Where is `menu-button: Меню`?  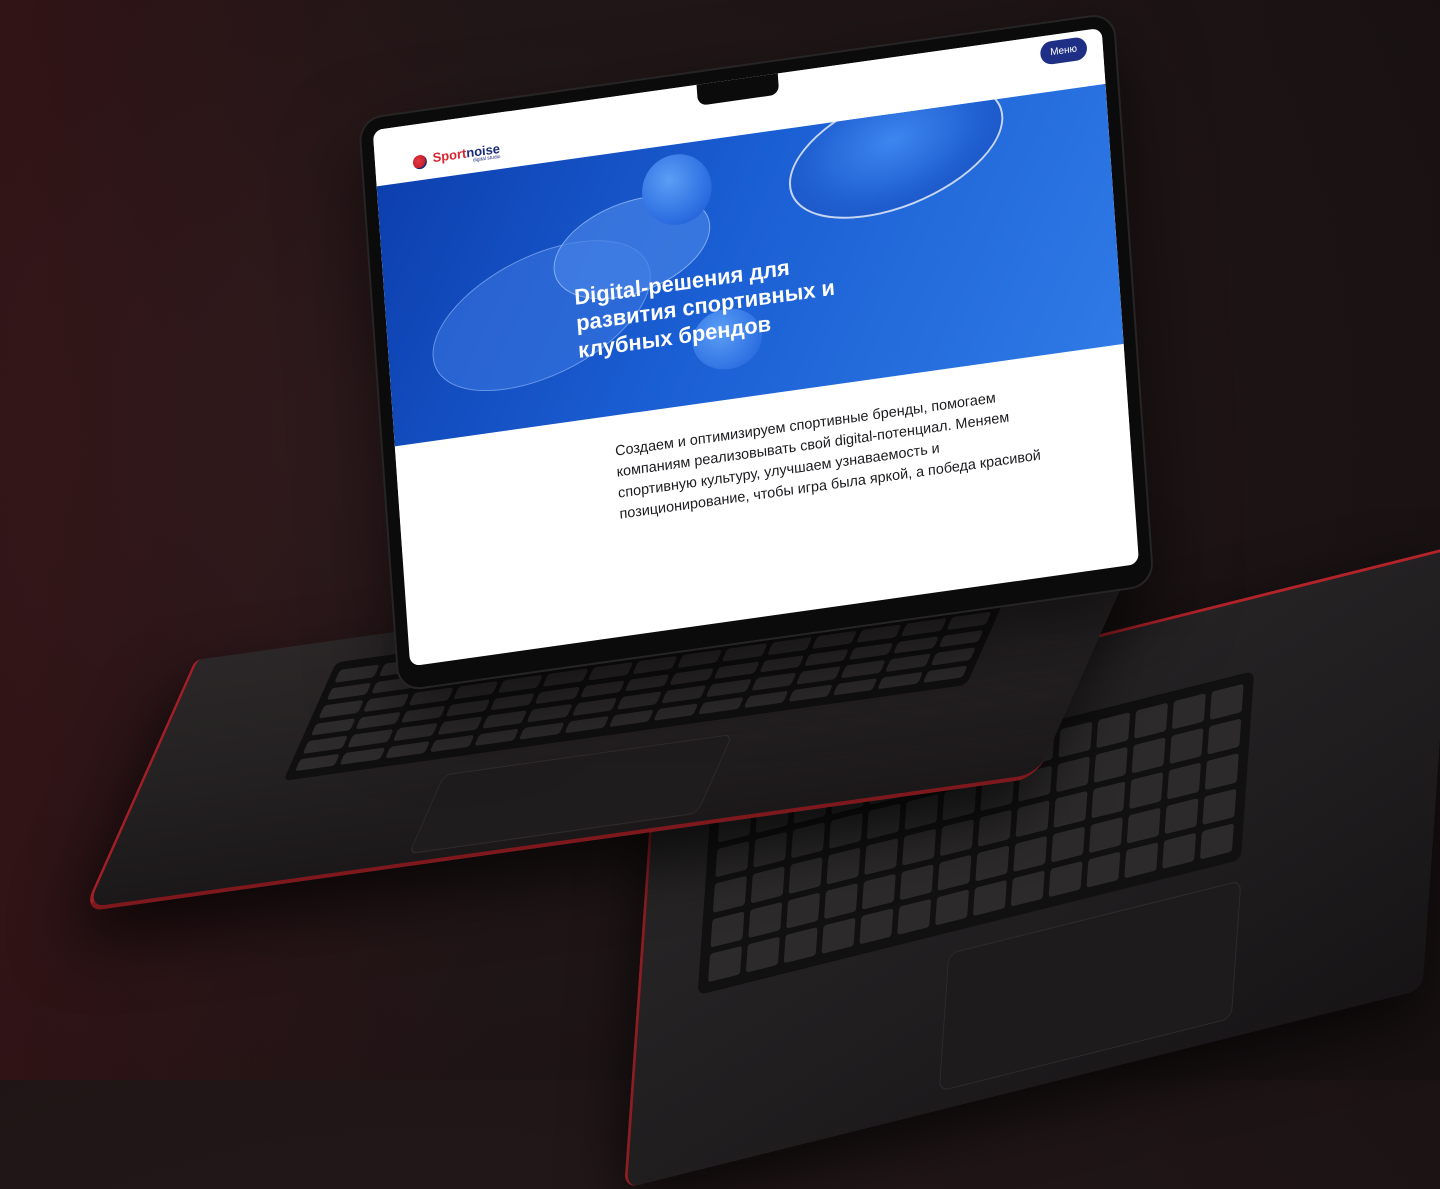 menu-button: Меню is located at coordinates (1063, 50).